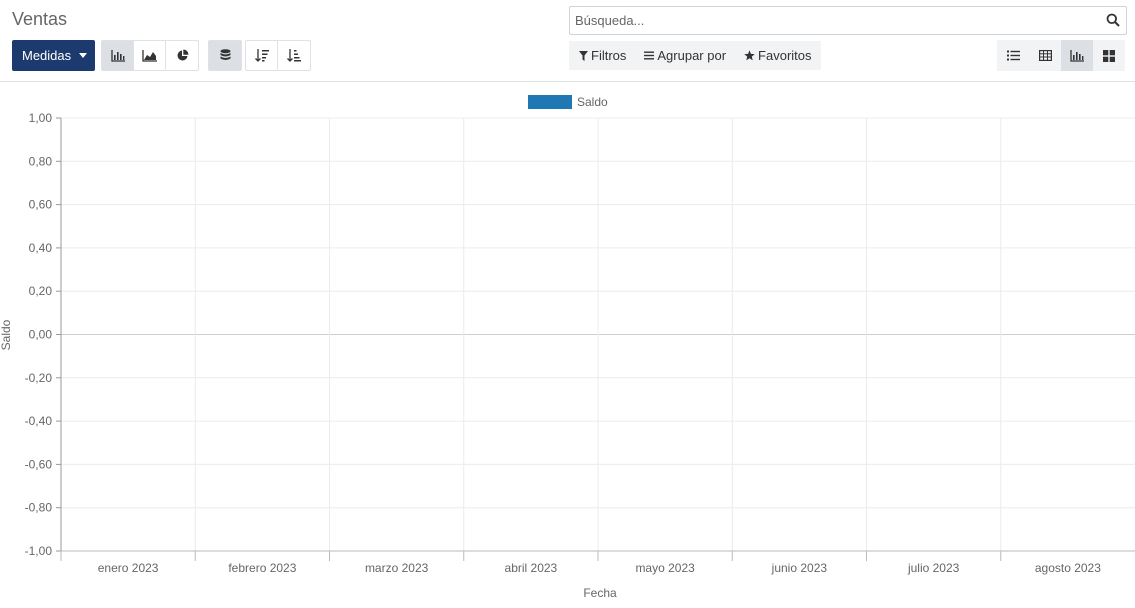 Image resolution: width=1135 pixels, height=608 pixels. Describe the element at coordinates (47, 55) in the screenshot. I see `measures-label: Medidas` at that location.